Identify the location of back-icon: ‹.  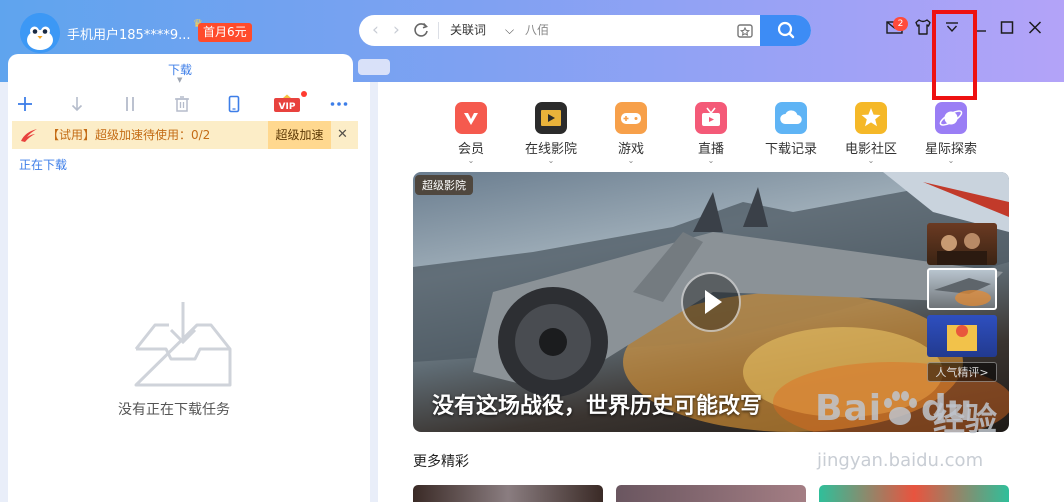
(375, 30).